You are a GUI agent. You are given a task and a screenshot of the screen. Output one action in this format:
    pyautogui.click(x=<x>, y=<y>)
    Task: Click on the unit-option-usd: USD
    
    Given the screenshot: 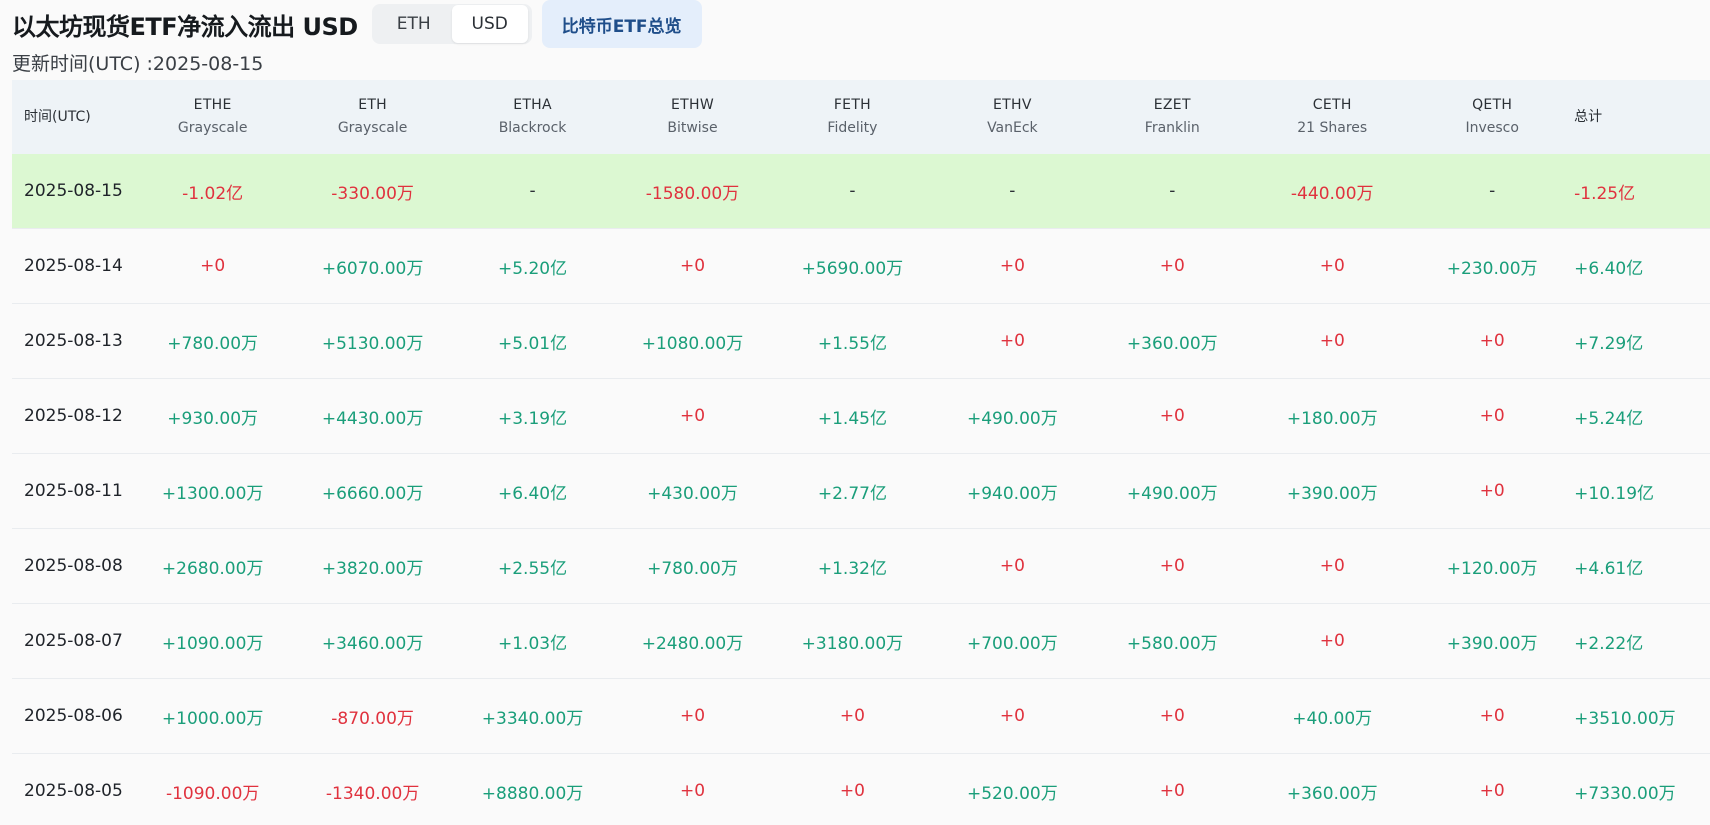 What is the action you would take?
    pyautogui.click(x=489, y=24)
    